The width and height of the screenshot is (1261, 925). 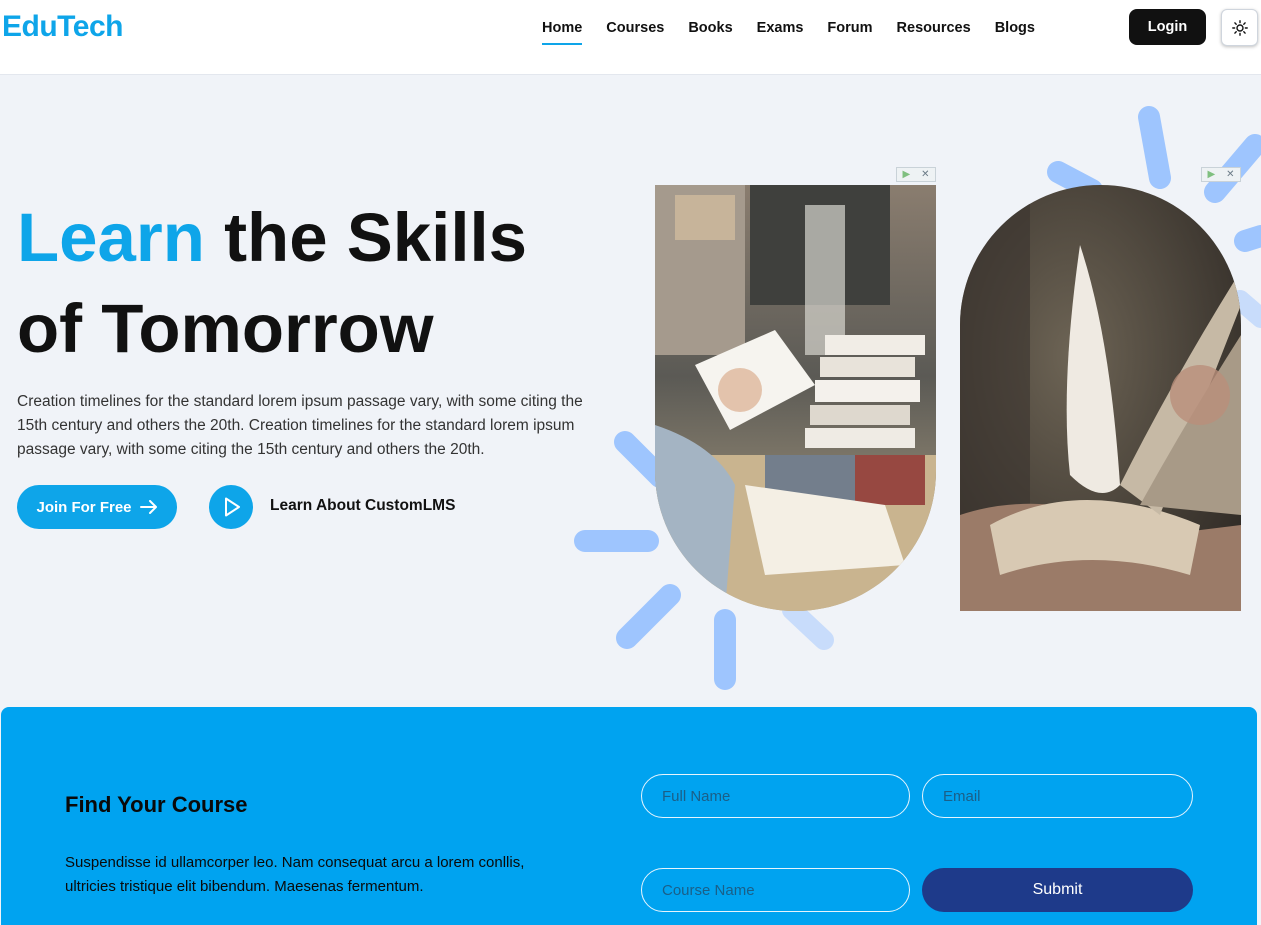 I want to click on learn-about-link: Learn About CustomLMS, so click(x=362, y=506).